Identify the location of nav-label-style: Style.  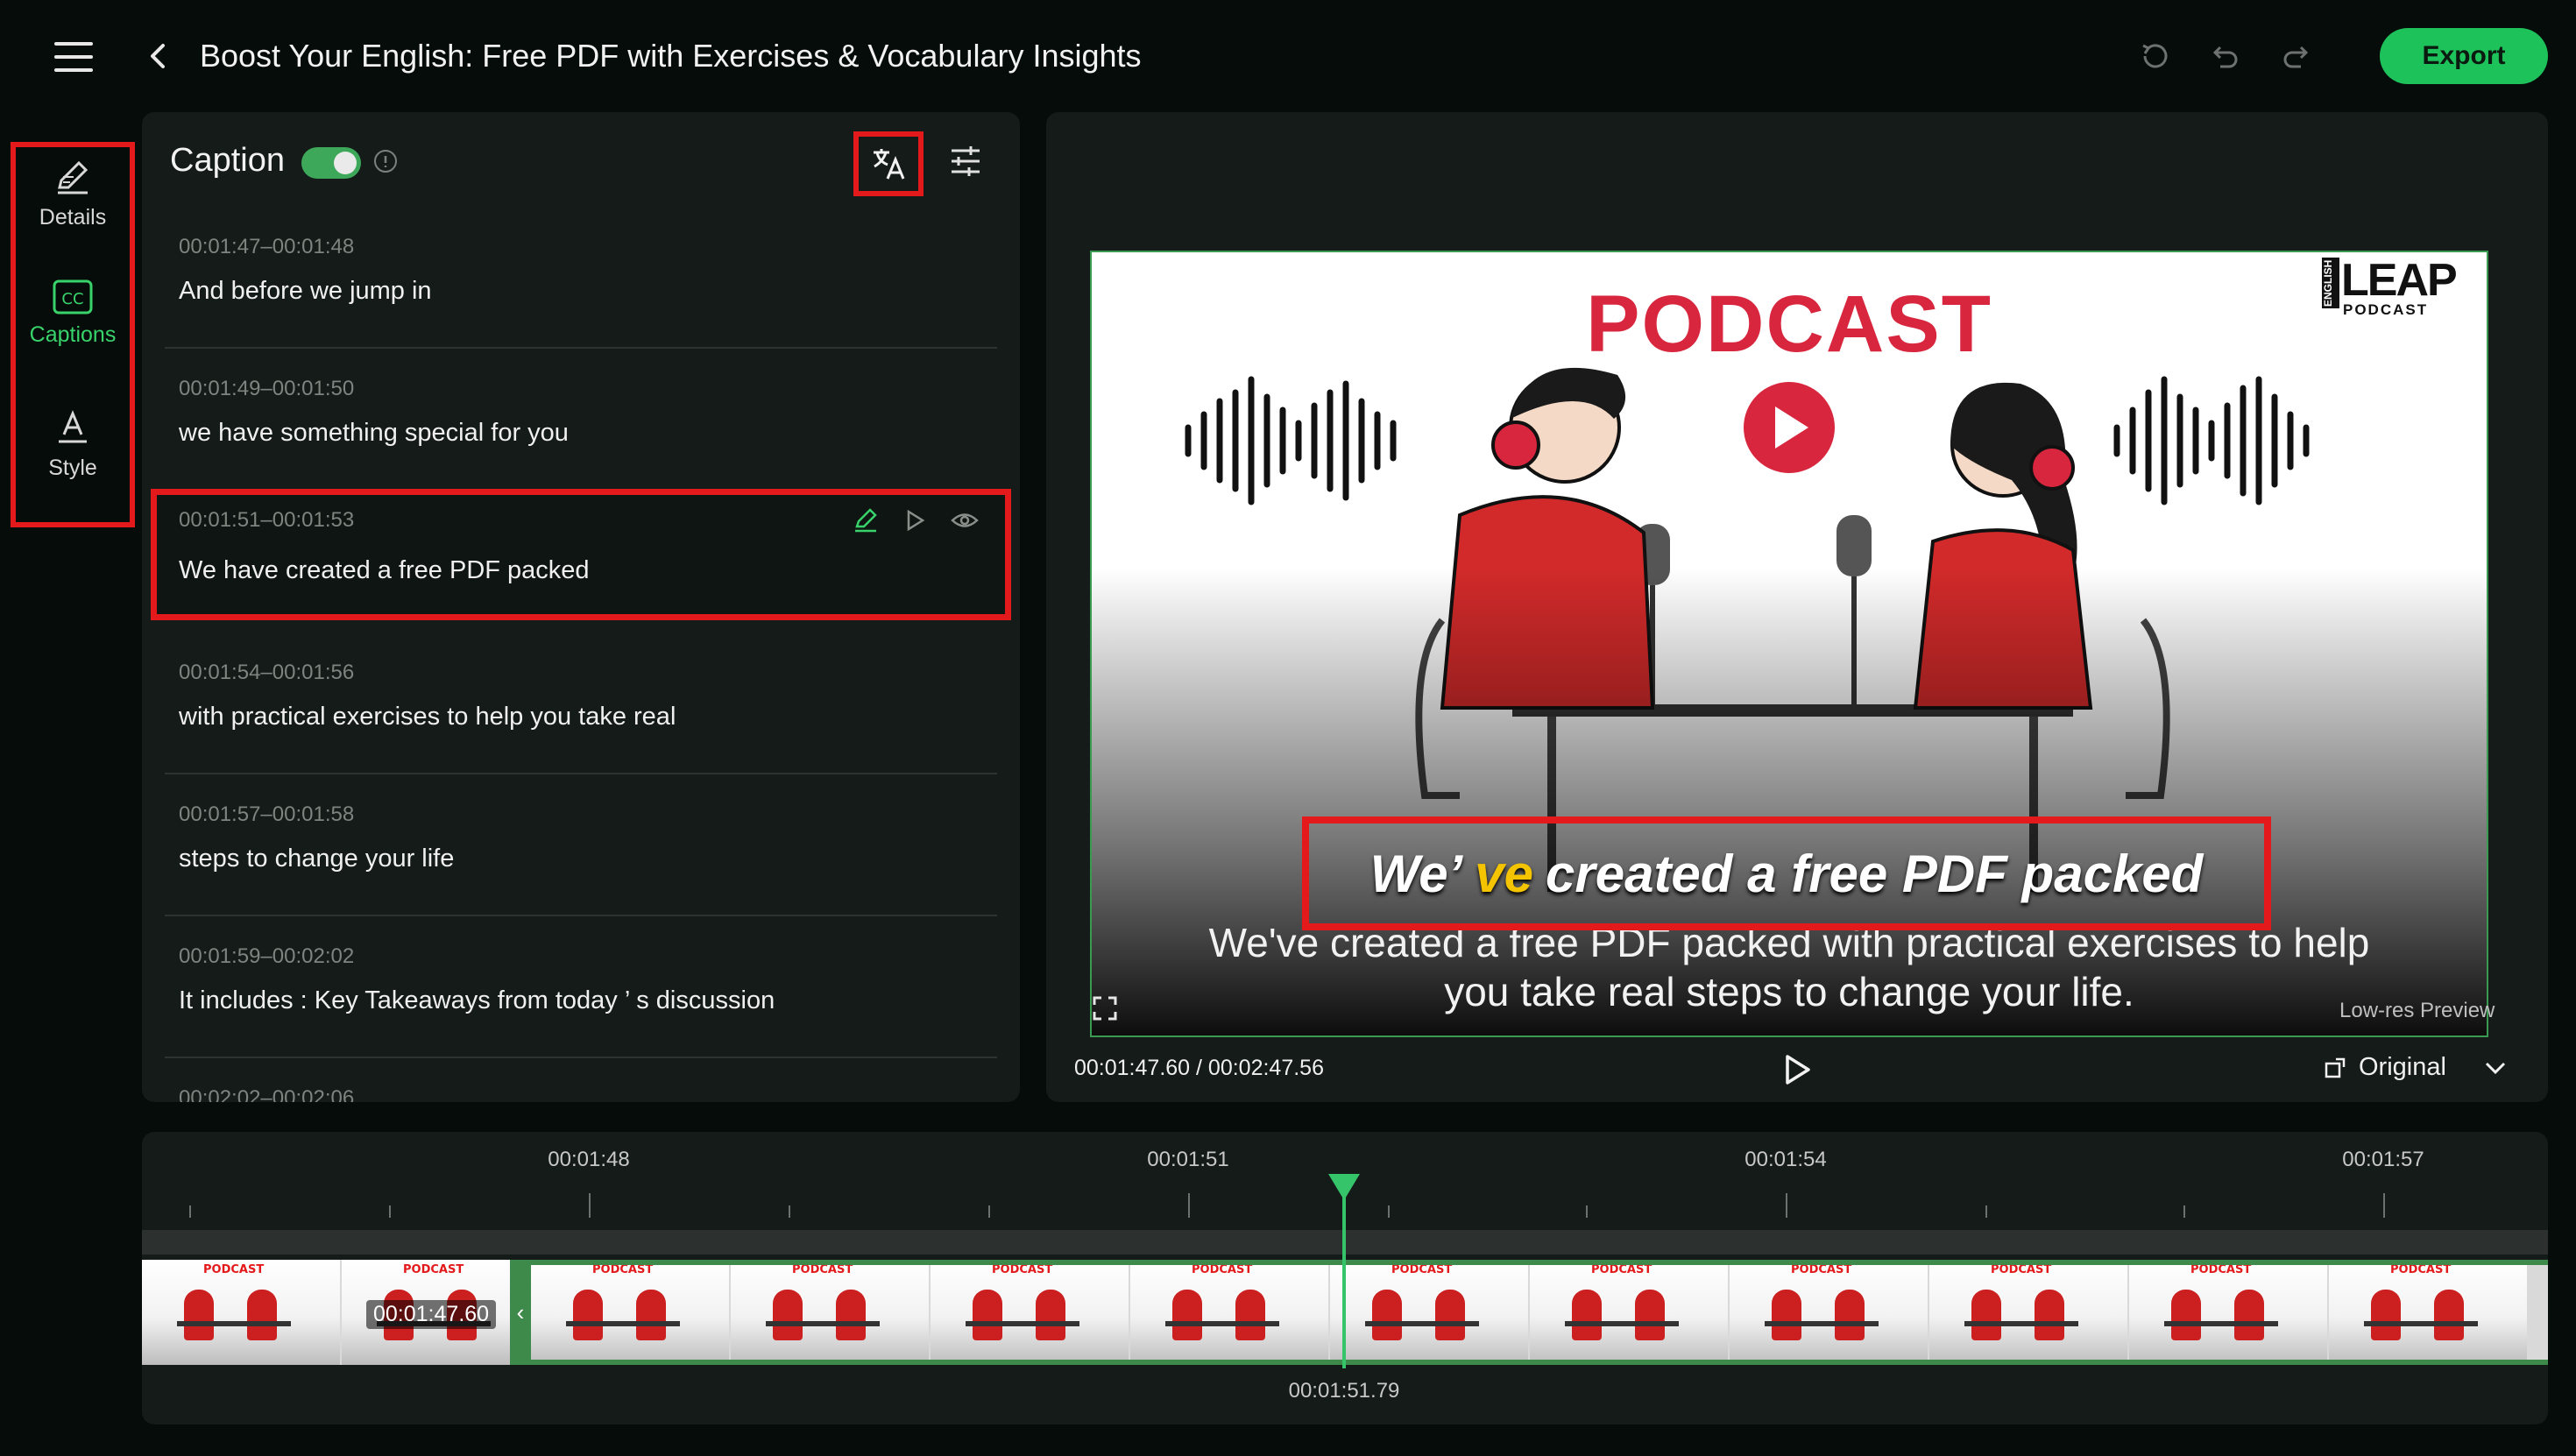
(72, 468).